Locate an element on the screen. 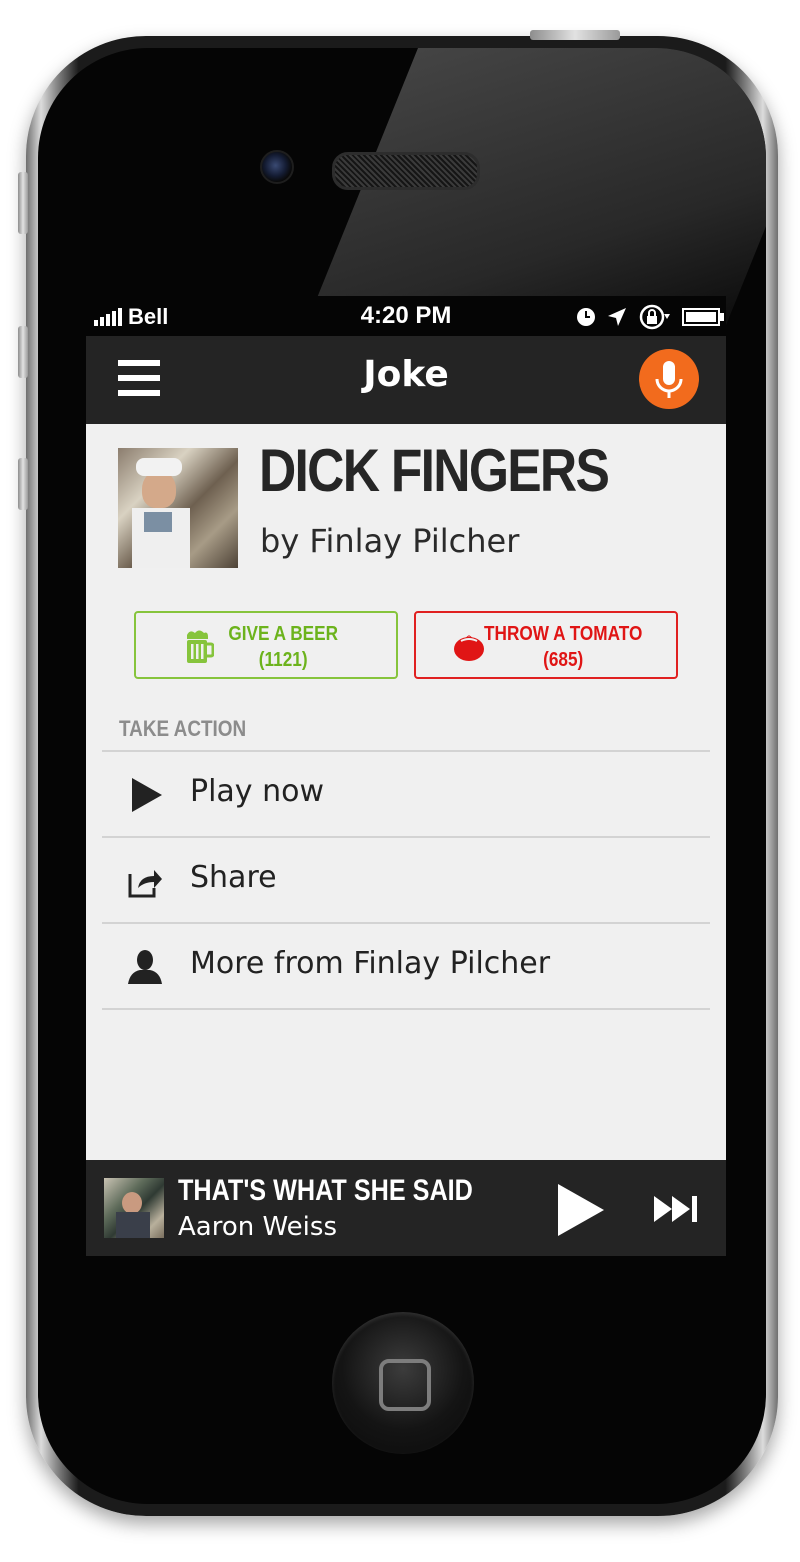 Image resolution: width=800 pixels, height=1562 pixels. author-avatar is located at coordinates (178, 508).